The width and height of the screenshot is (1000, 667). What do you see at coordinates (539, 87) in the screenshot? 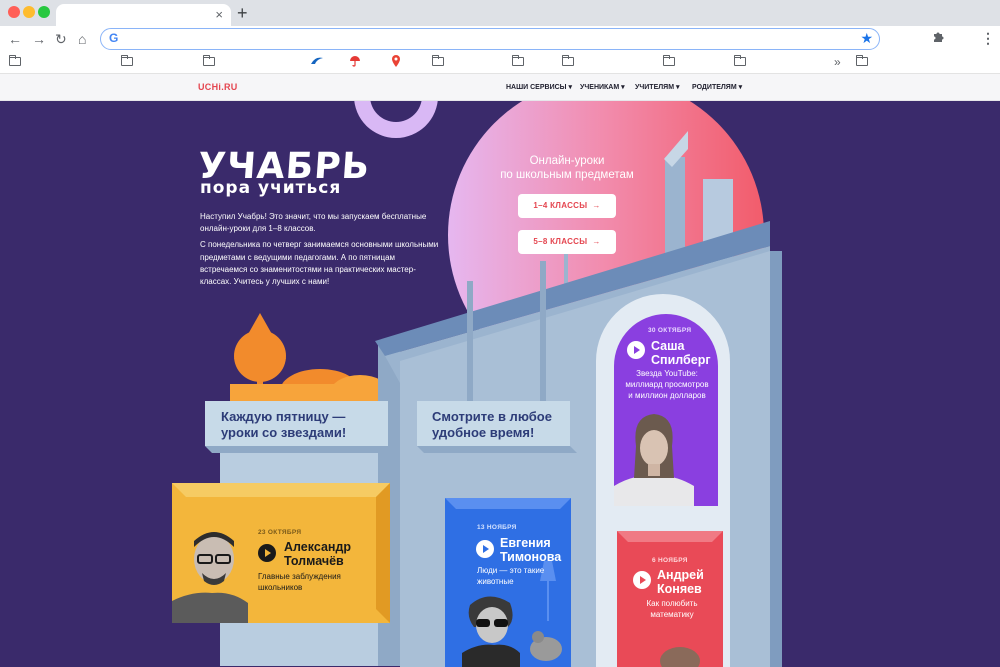
I see `nav-services: НАШИ СЕРВИСЫ ▾` at bounding box center [539, 87].